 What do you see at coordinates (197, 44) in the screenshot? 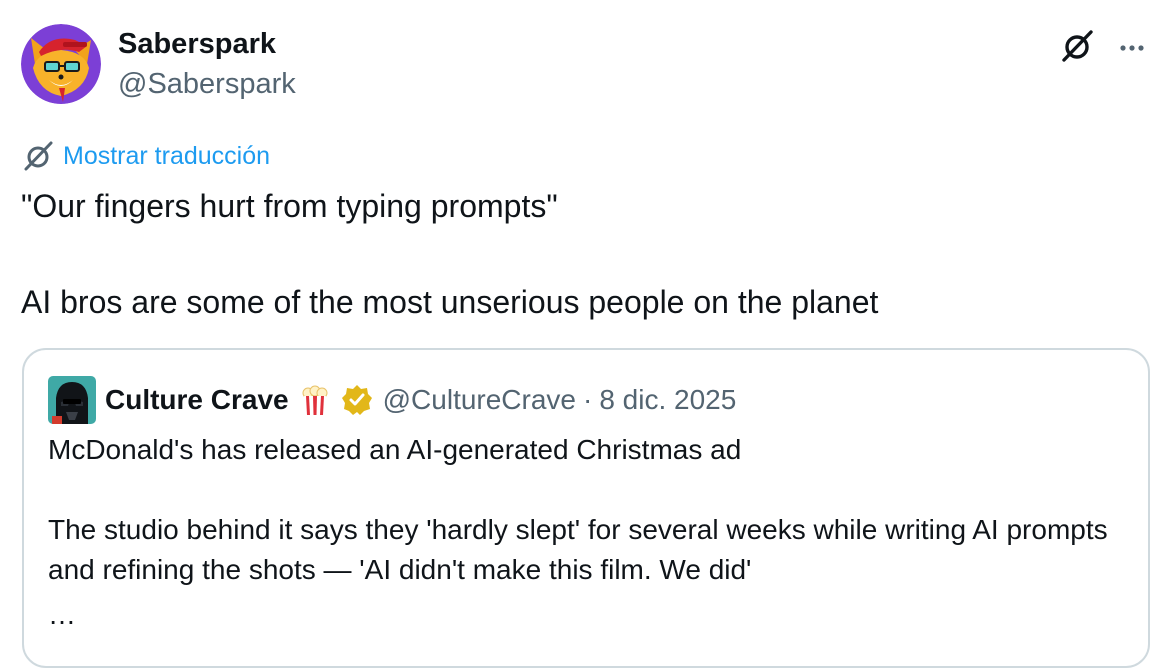
I see `author-display-name: Saberspark` at bounding box center [197, 44].